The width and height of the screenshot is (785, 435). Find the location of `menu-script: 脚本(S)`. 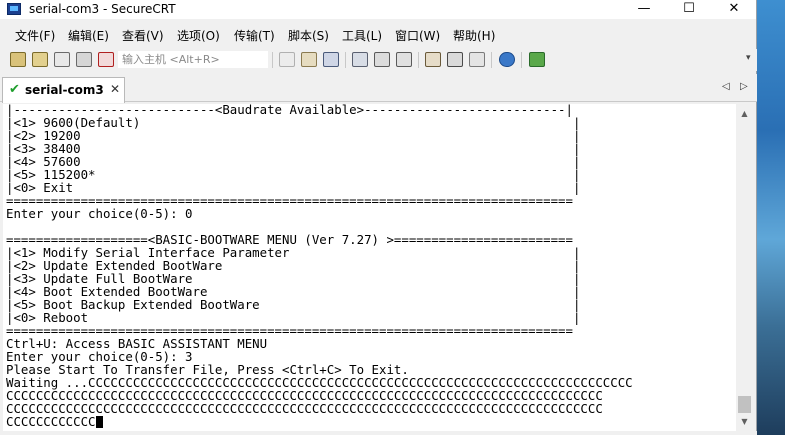

menu-script: 脚本(S) is located at coordinates (308, 35).